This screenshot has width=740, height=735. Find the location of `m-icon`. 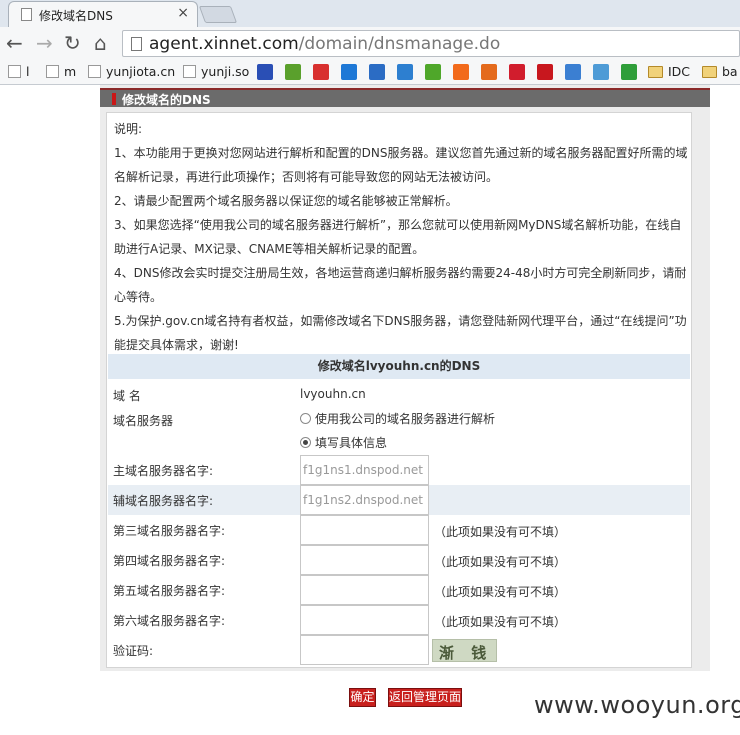

m-icon is located at coordinates (293, 72).